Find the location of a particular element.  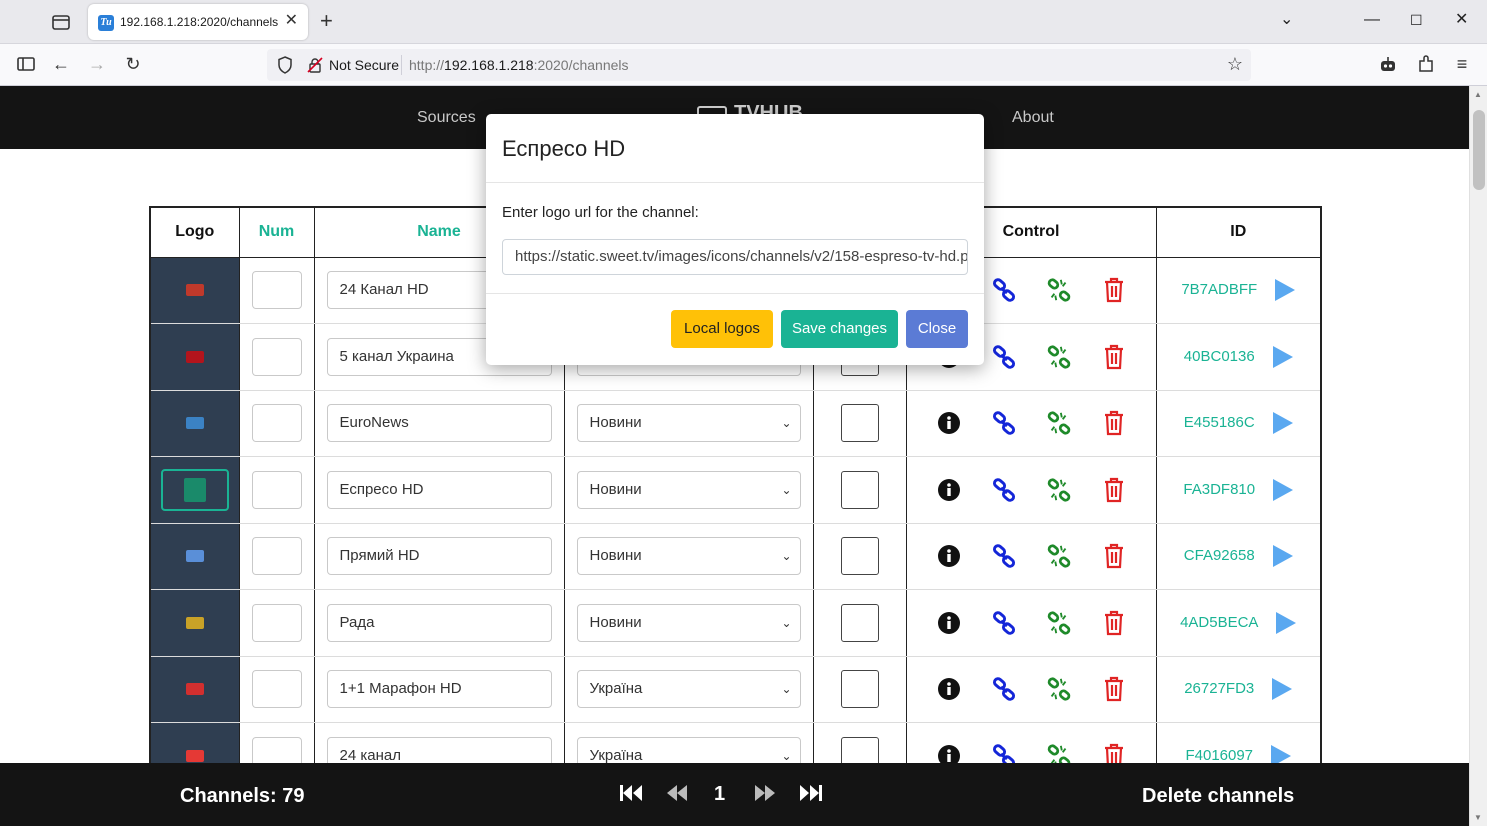

channels-count: Channels: 79 is located at coordinates (242, 796).